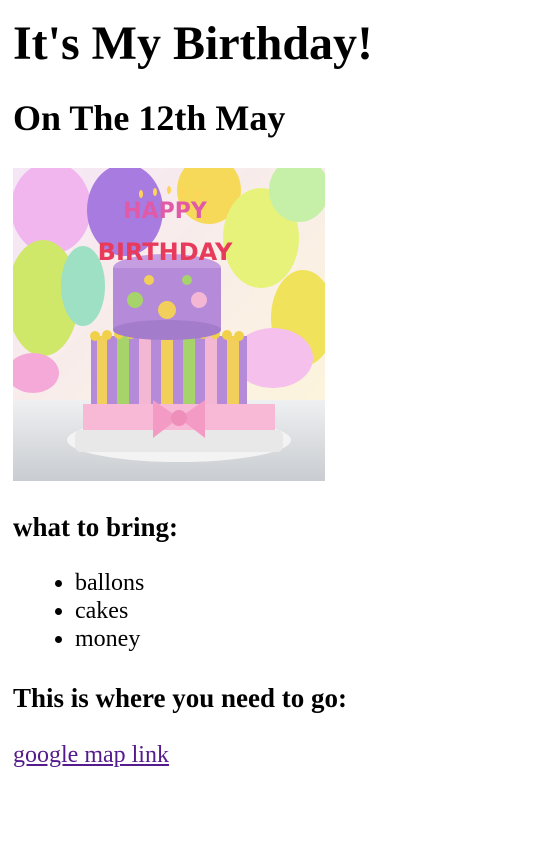 The height and width of the screenshot is (848, 547). What do you see at coordinates (149, 118) in the screenshot?
I see `date-heading: On The 12th May` at bounding box center [149, 118].